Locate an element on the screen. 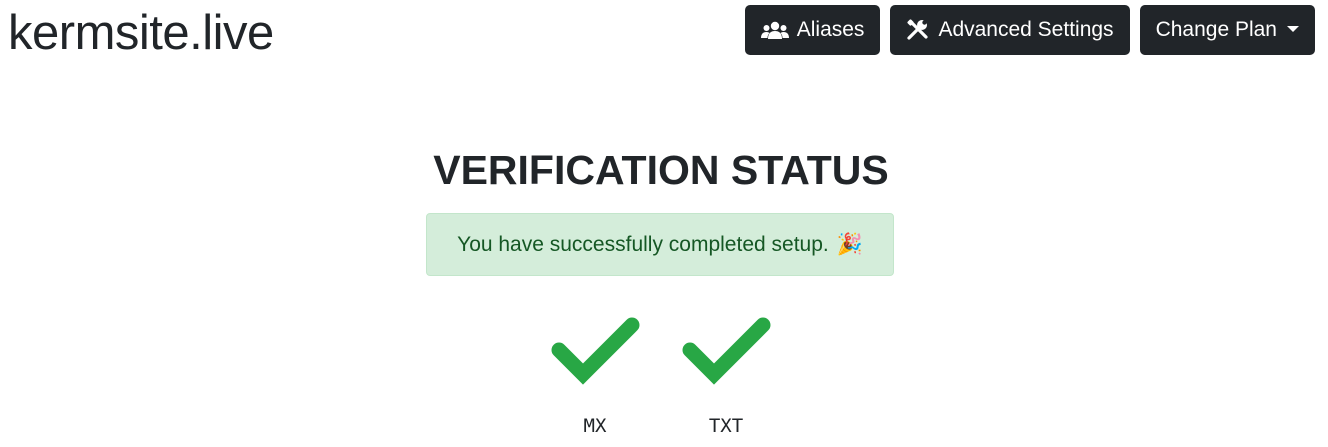 Image resolution: width=1328 pixels, height=447 pixels. party-popper-icon: 🎉 is located at coordinates (849, 244).